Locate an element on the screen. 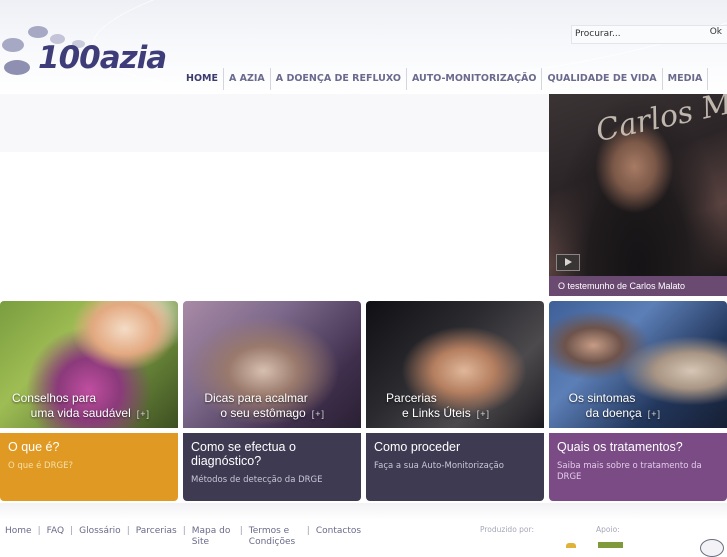  card-link: O que é DRGE? is located at coordinates (89, 466).